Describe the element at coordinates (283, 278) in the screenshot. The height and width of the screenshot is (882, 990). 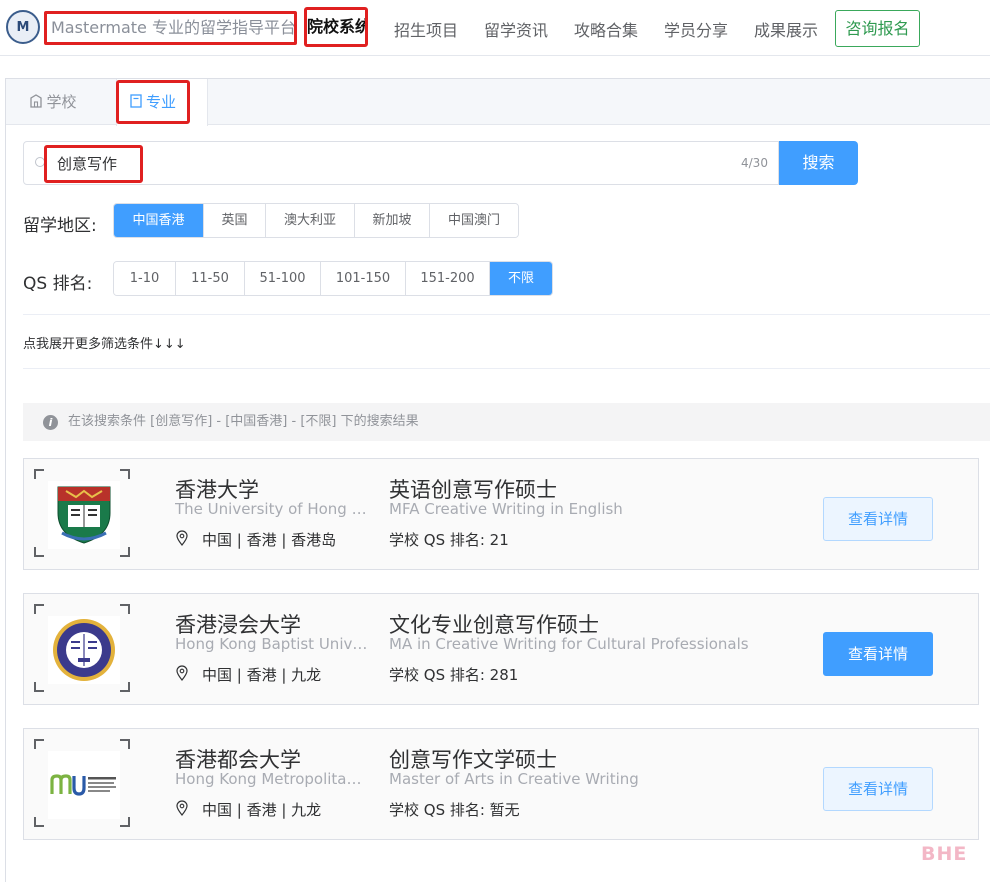
I see `qs-option-51-100: 51-100` at that location.